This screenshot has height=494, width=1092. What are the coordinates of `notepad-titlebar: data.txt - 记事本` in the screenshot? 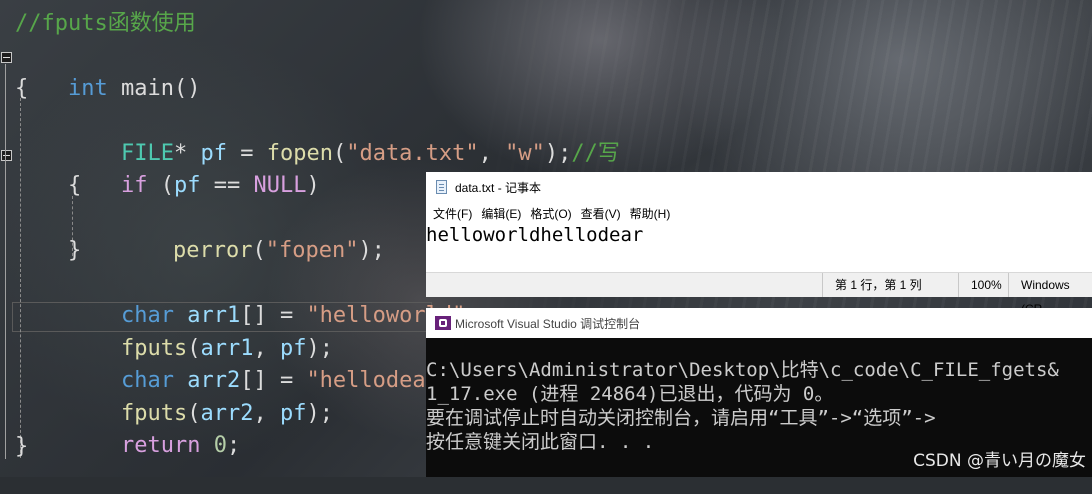 It's located at (759, 187).